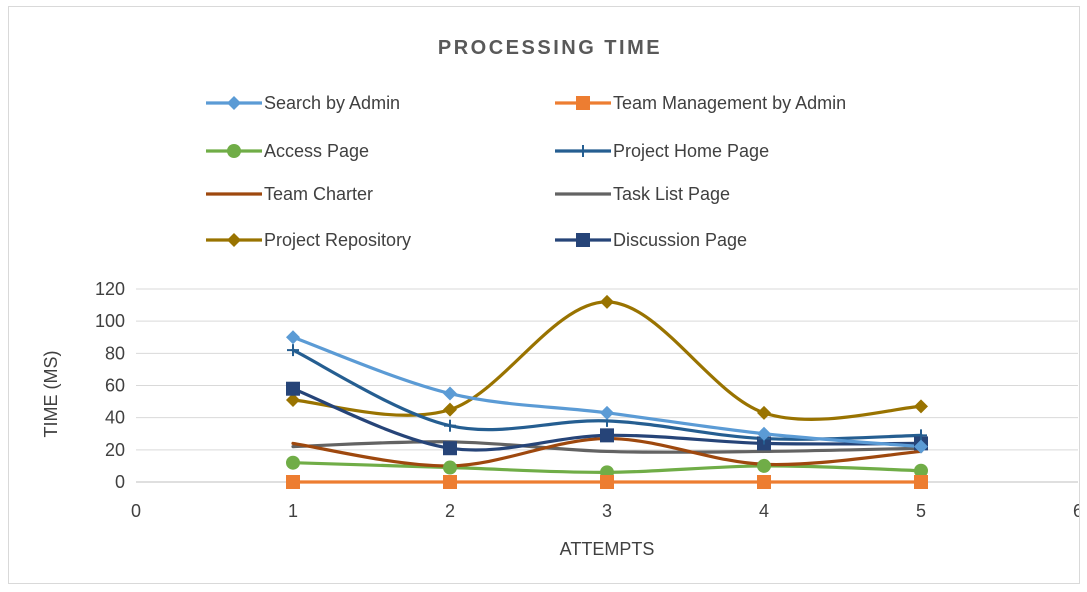  Describe the element at coordinates (115, 450) in the screenshot. I see `y-tick-label-20: 20` at that location.